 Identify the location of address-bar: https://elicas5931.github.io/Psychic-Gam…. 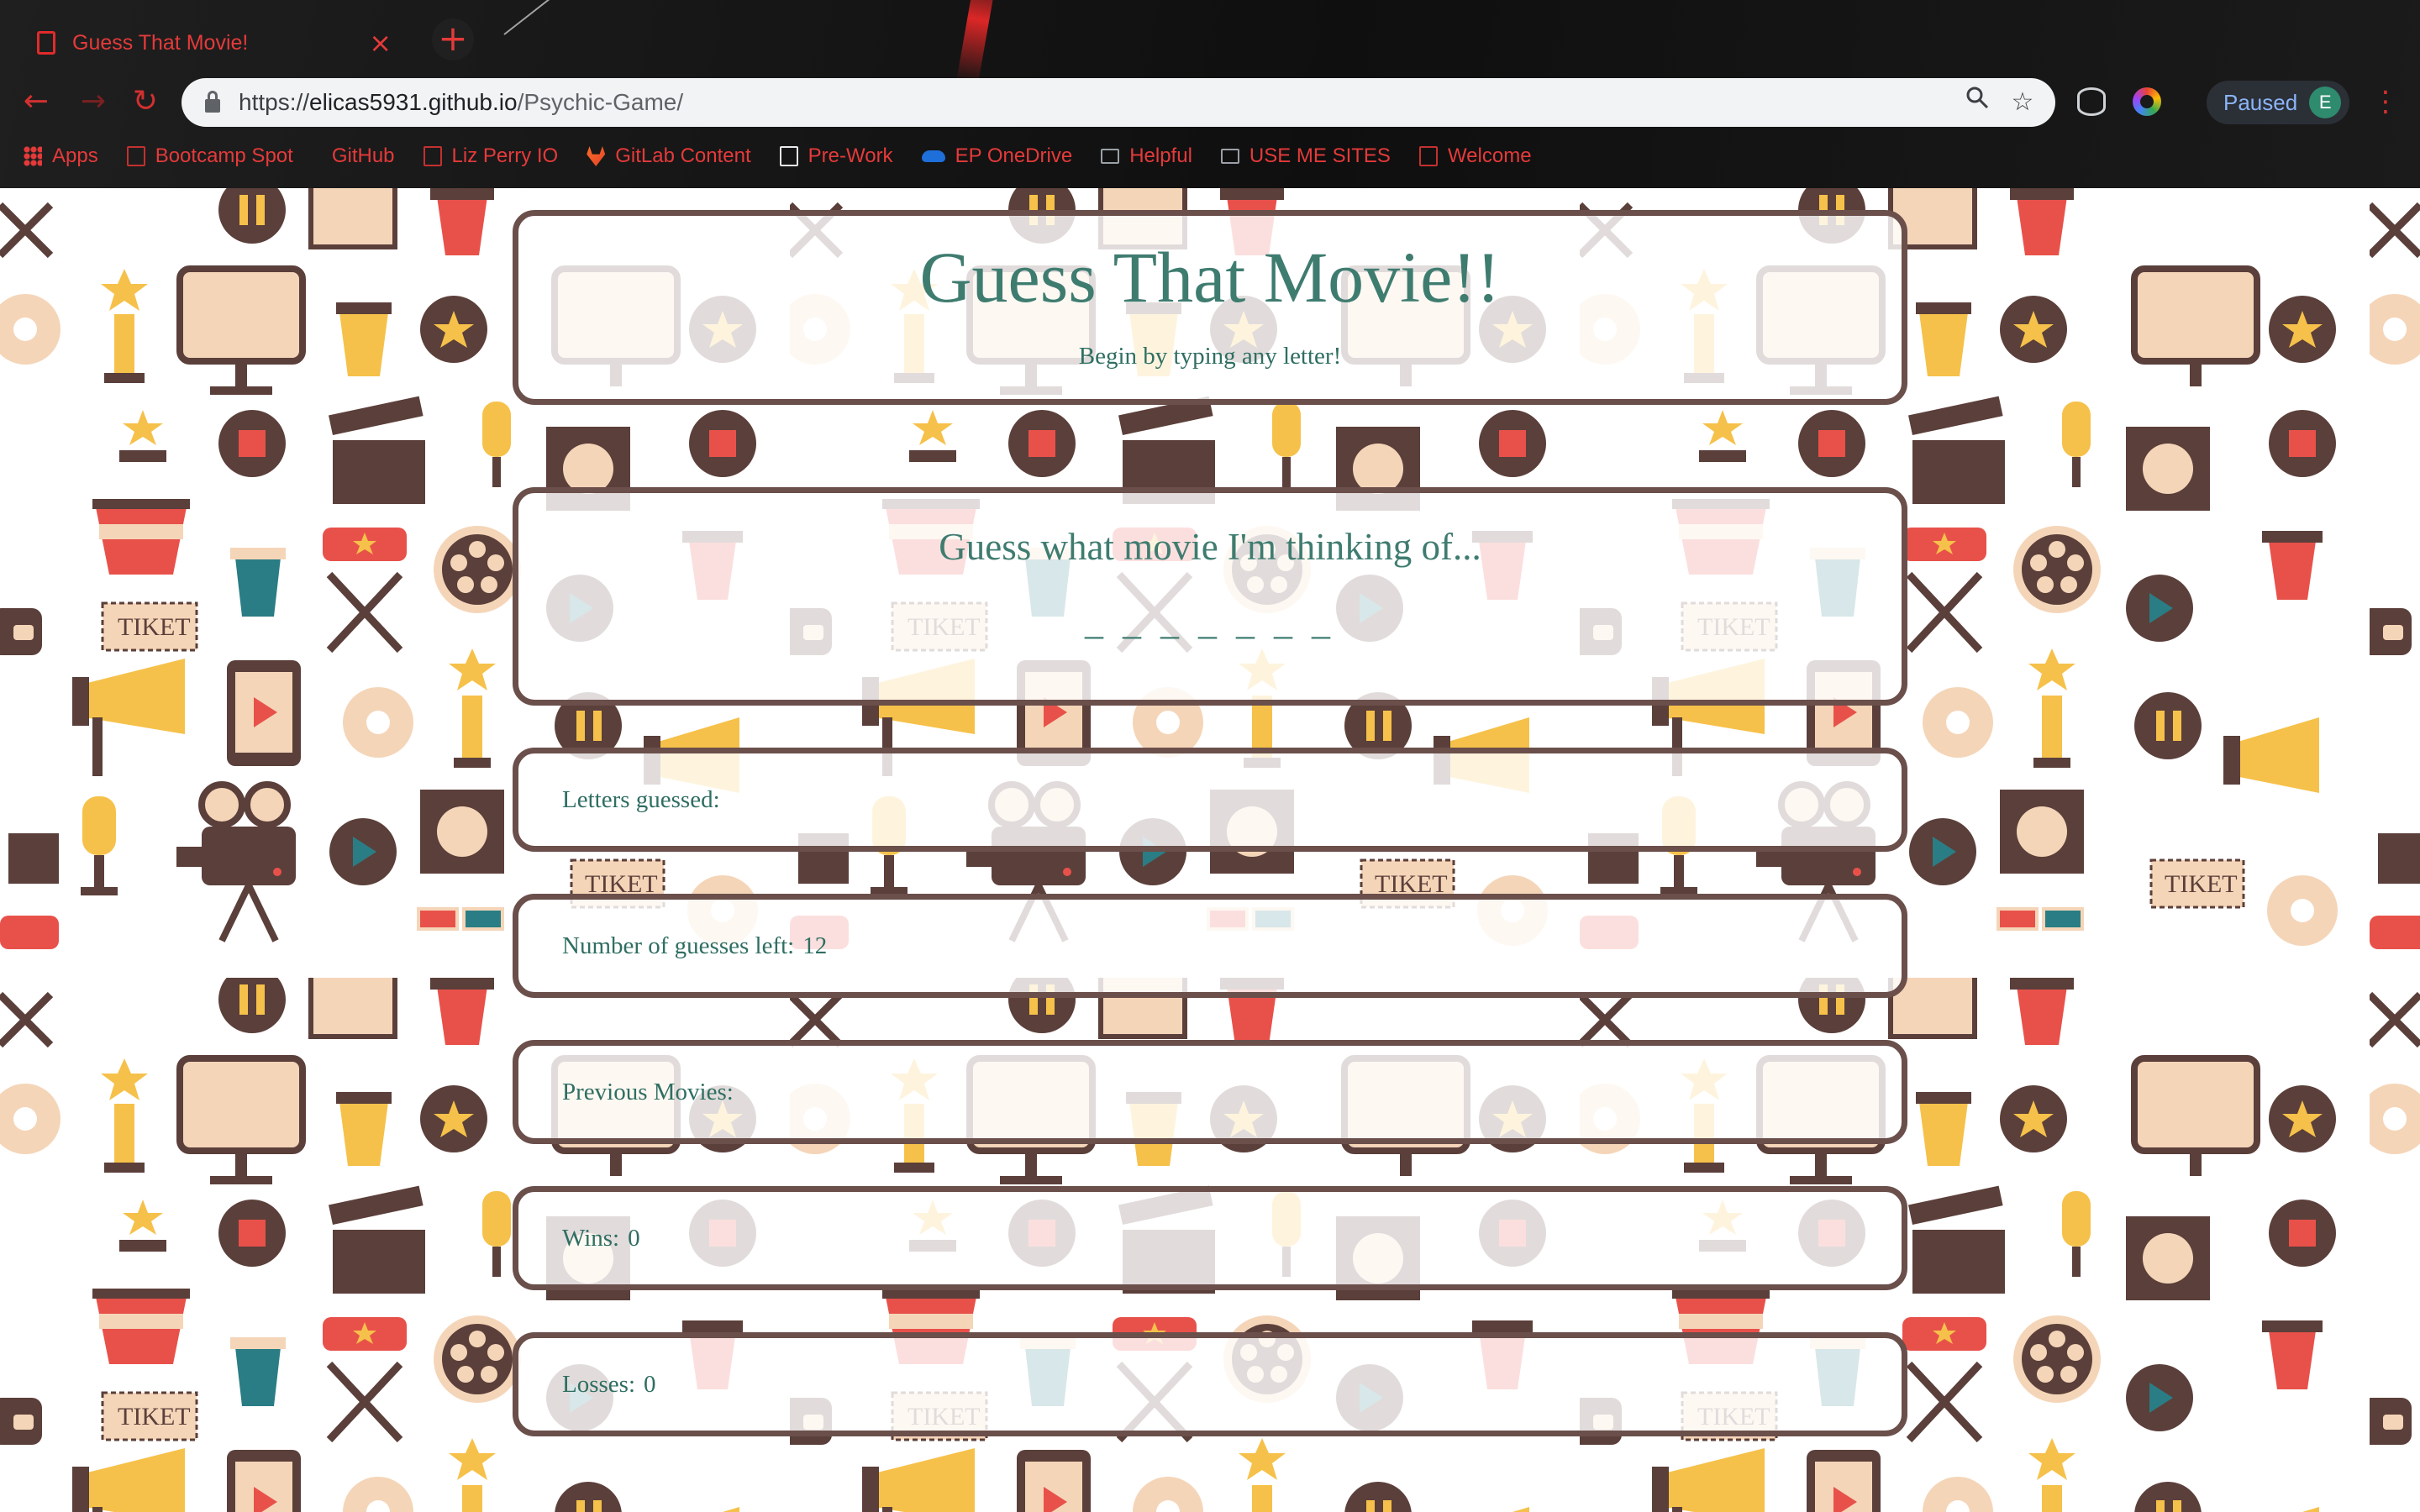
(1118, 102).